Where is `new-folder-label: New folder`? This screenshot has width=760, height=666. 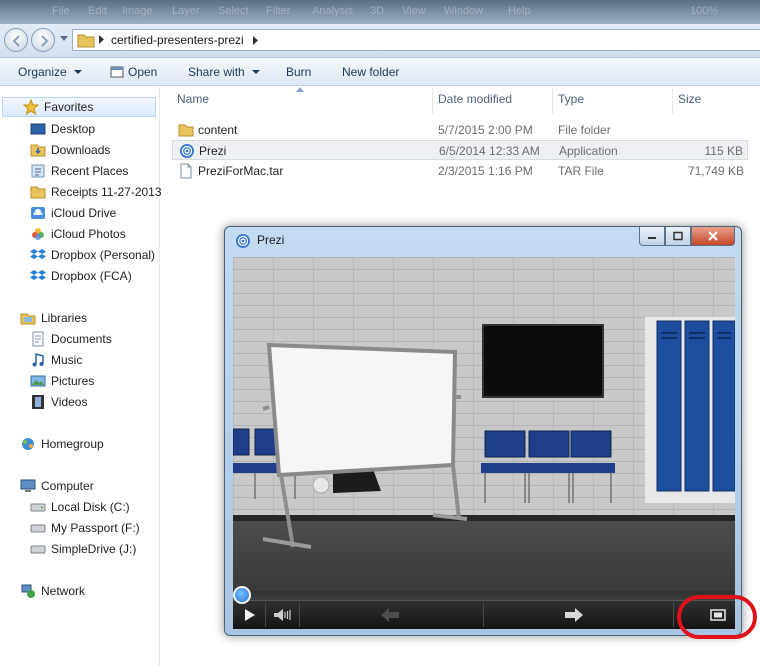
new-folder-label: New folder is located at coordinates (371, 72).